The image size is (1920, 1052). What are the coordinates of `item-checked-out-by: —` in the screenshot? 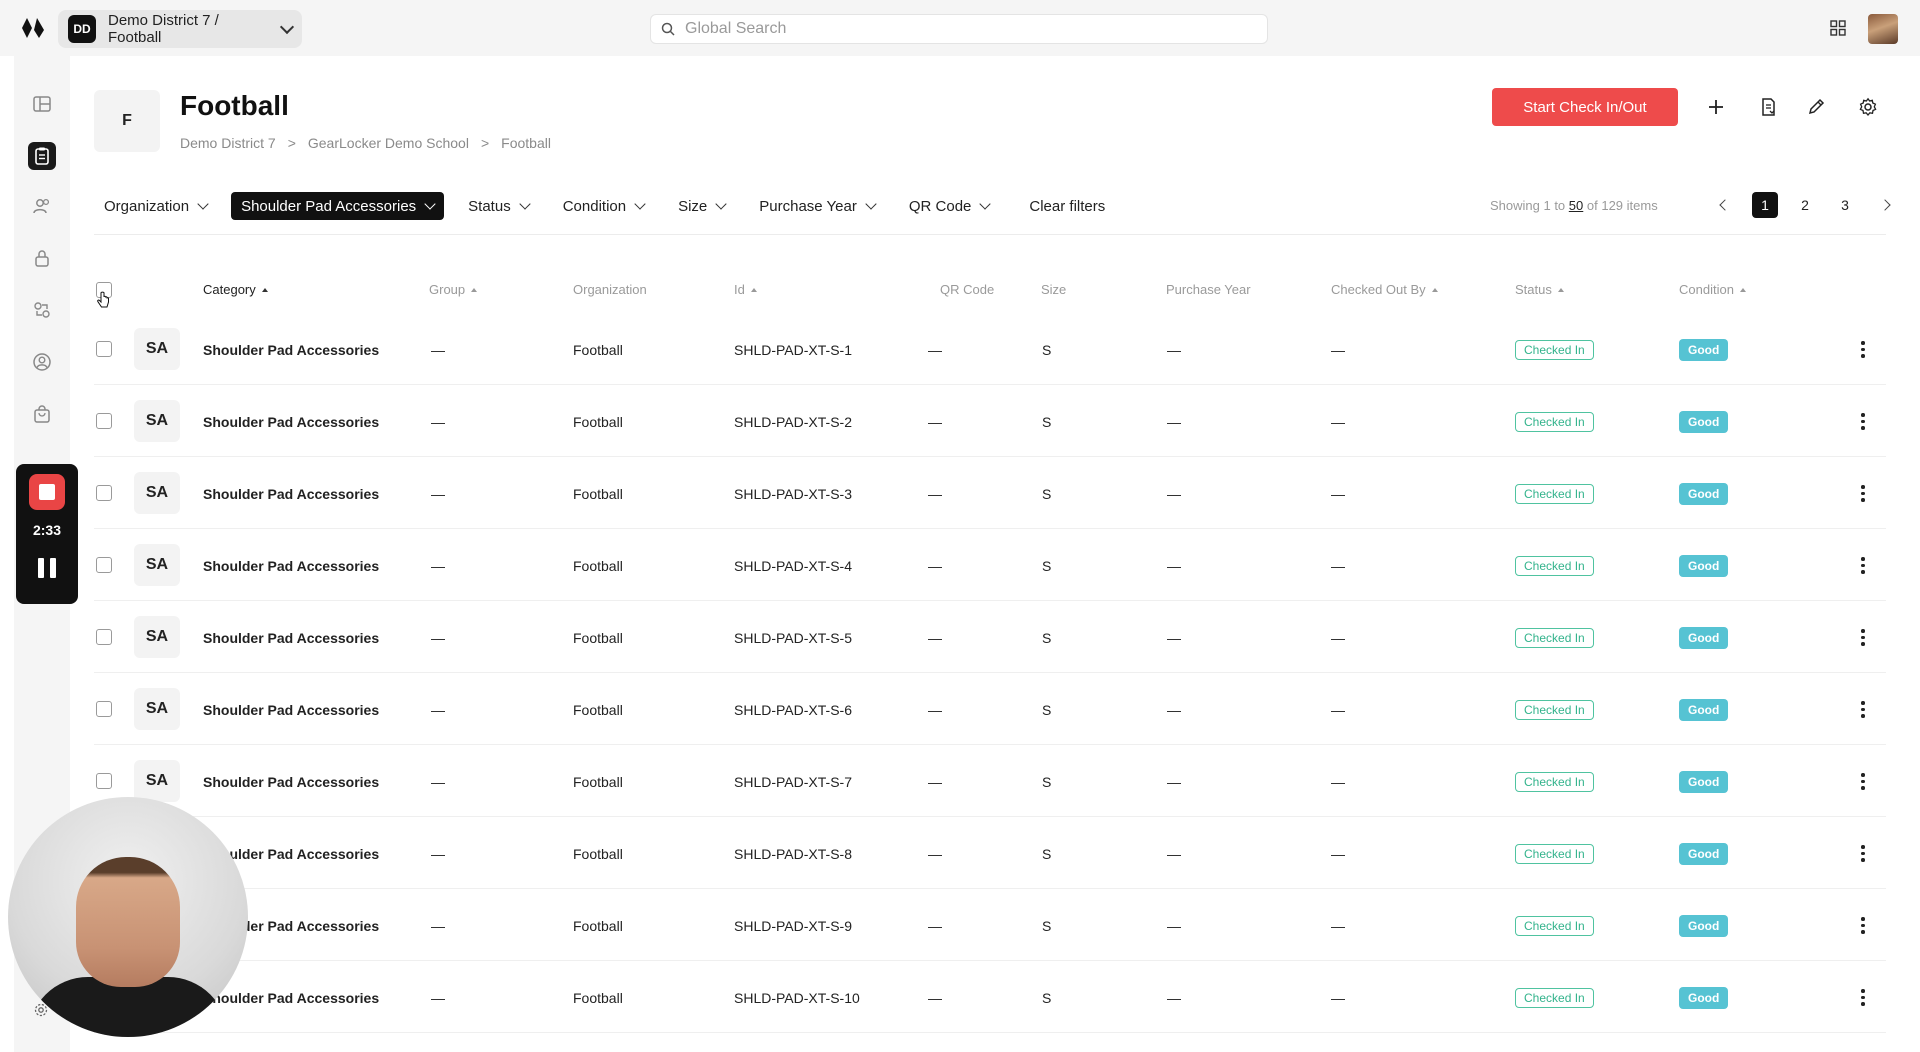 It's located at (1338, 565).